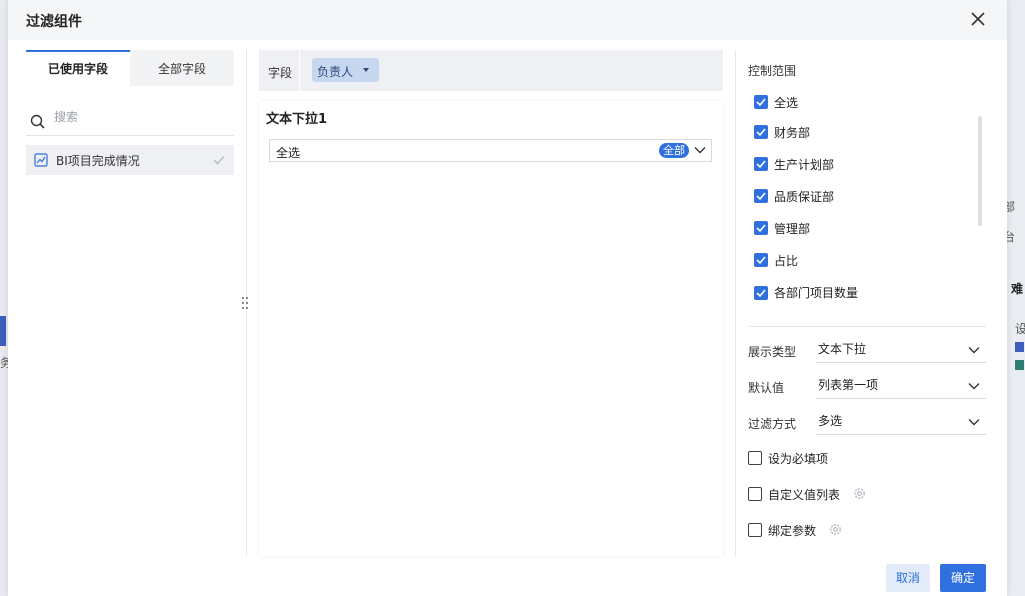 The image size is (1025, 596). What do you see at coordinates (830, 421) in the screenshot?
I see `filter-mode-value: 多选` at bounding box center [830, 421].